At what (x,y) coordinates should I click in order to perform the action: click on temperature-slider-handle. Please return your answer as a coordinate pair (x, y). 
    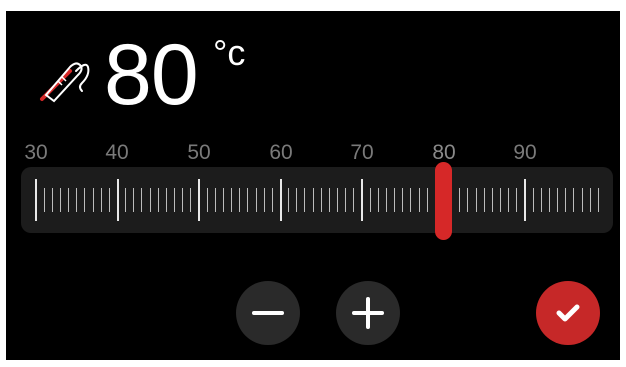
    Looking at the image, I should click on (443, 201).